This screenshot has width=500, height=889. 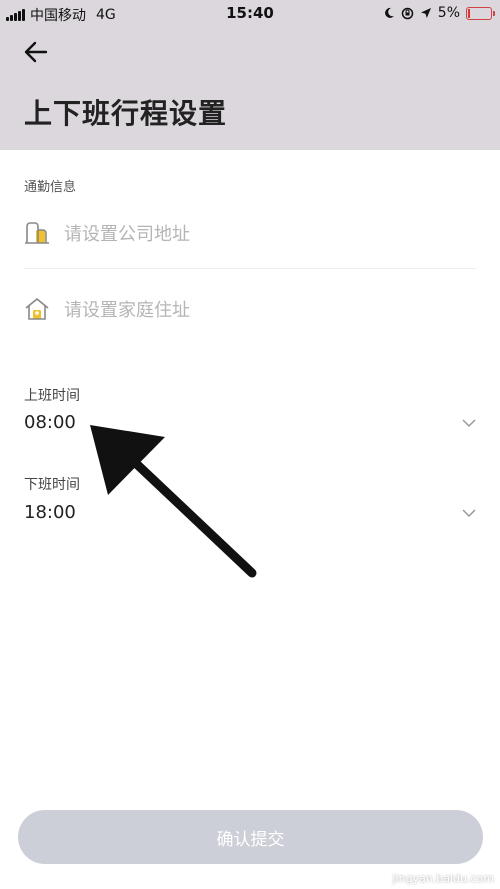 I want to click on submit-button: 确认提交, so click(x=250, y=837).